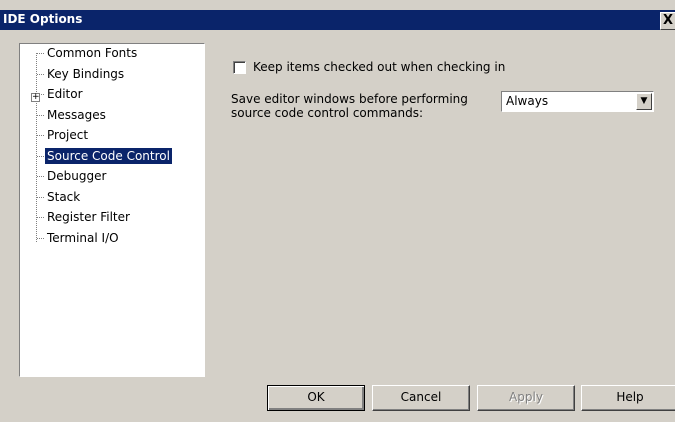 The image size is (675, 422). What do you see at coordinates (92, 53) in the screenshot?
I see `tree-item-label: Common Fonts` at bounding box center [92, 53].